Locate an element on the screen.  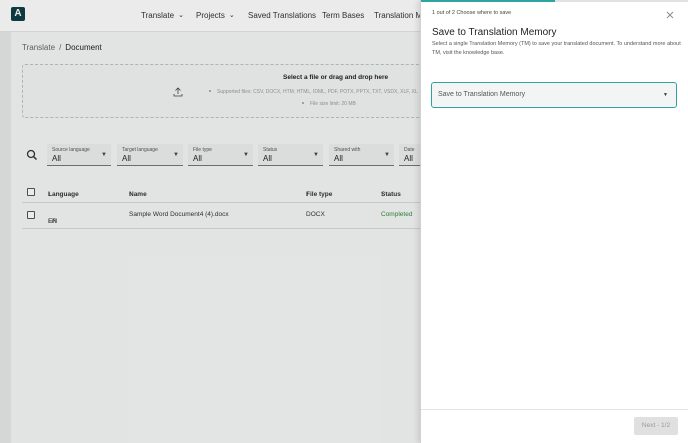
panel-title: Save to Translation Memory is located at coordinates (494, 32).